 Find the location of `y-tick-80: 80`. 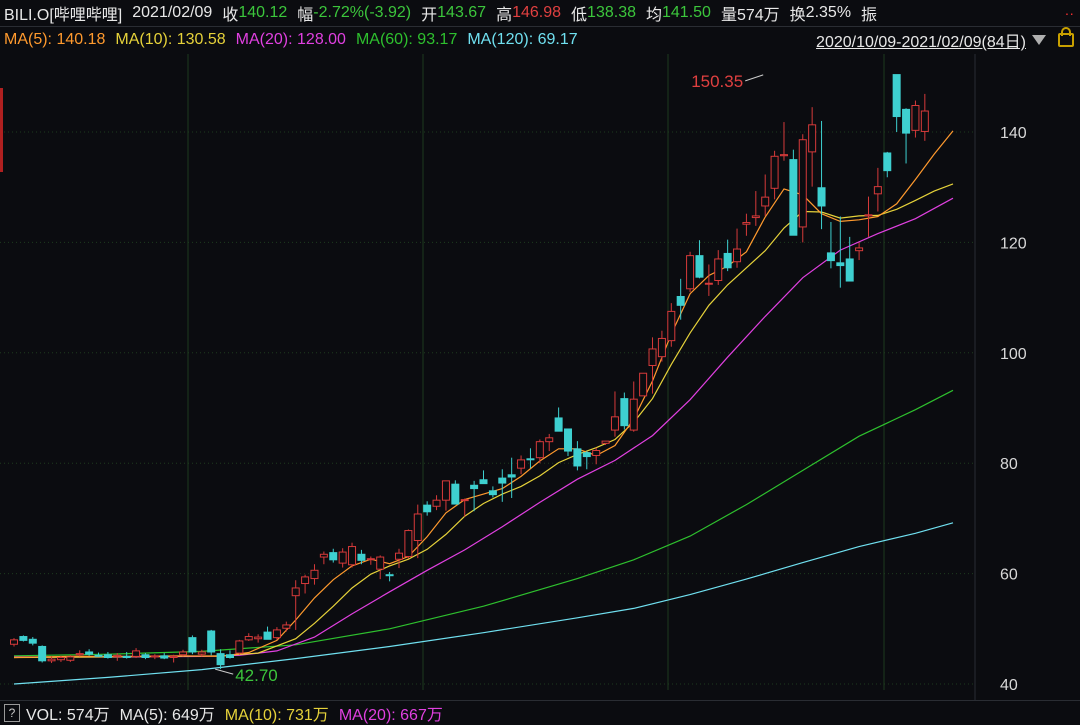

y-tick-80: 80 is located at coordinates (1009, 464).